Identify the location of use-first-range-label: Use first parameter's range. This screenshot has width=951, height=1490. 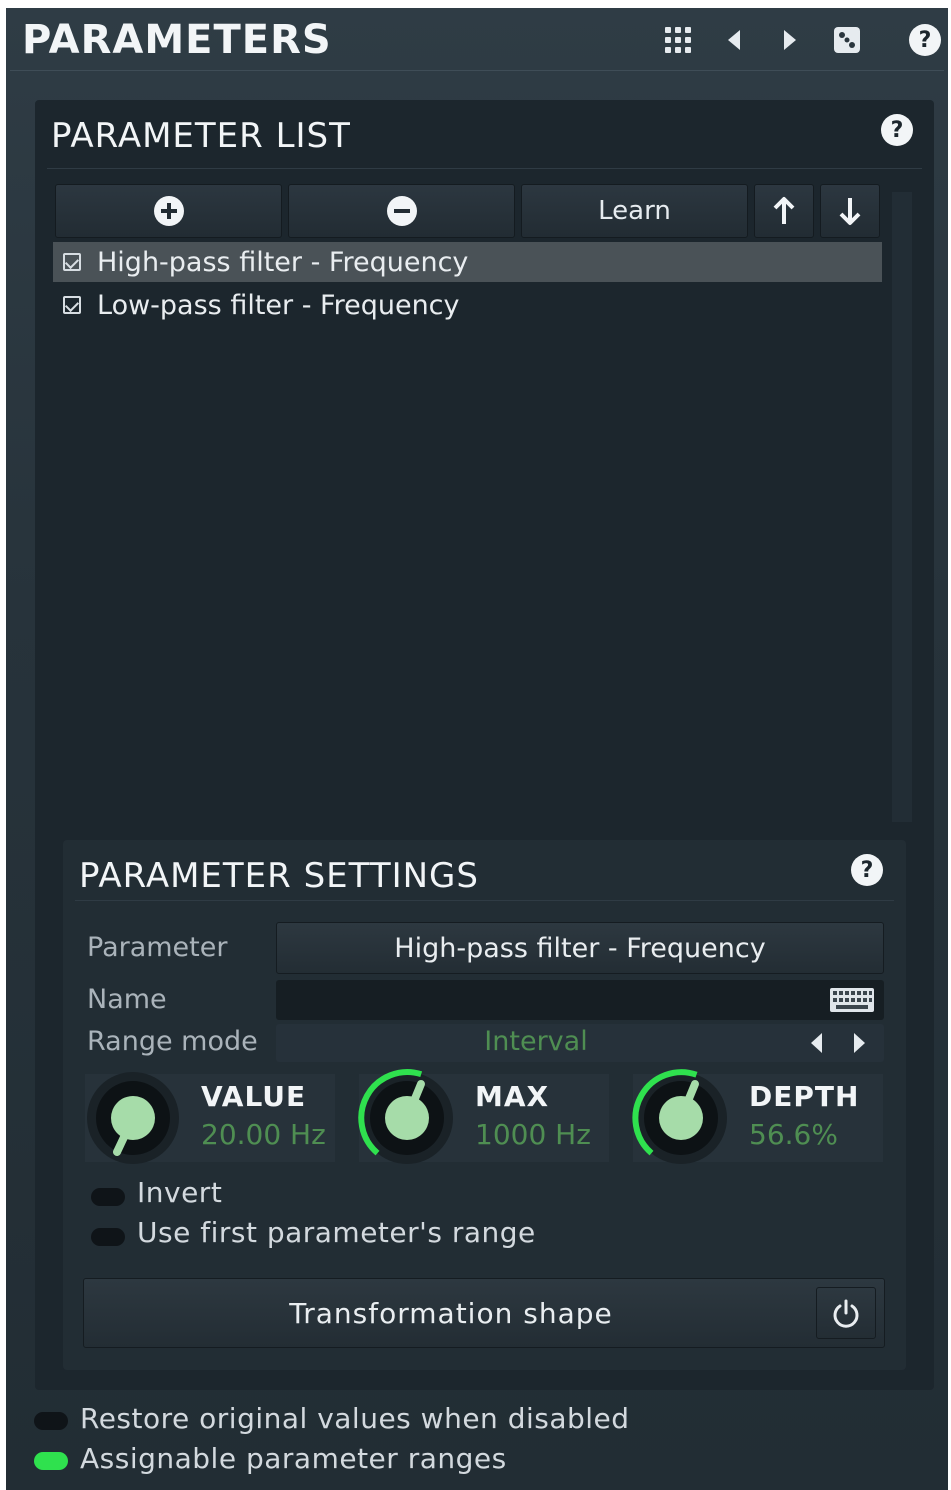
(336, 1232).